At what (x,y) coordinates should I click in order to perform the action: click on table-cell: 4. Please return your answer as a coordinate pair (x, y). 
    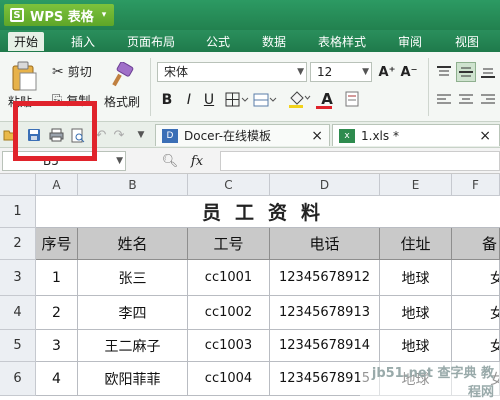
    Looking at the image, I should click on (57, 379).